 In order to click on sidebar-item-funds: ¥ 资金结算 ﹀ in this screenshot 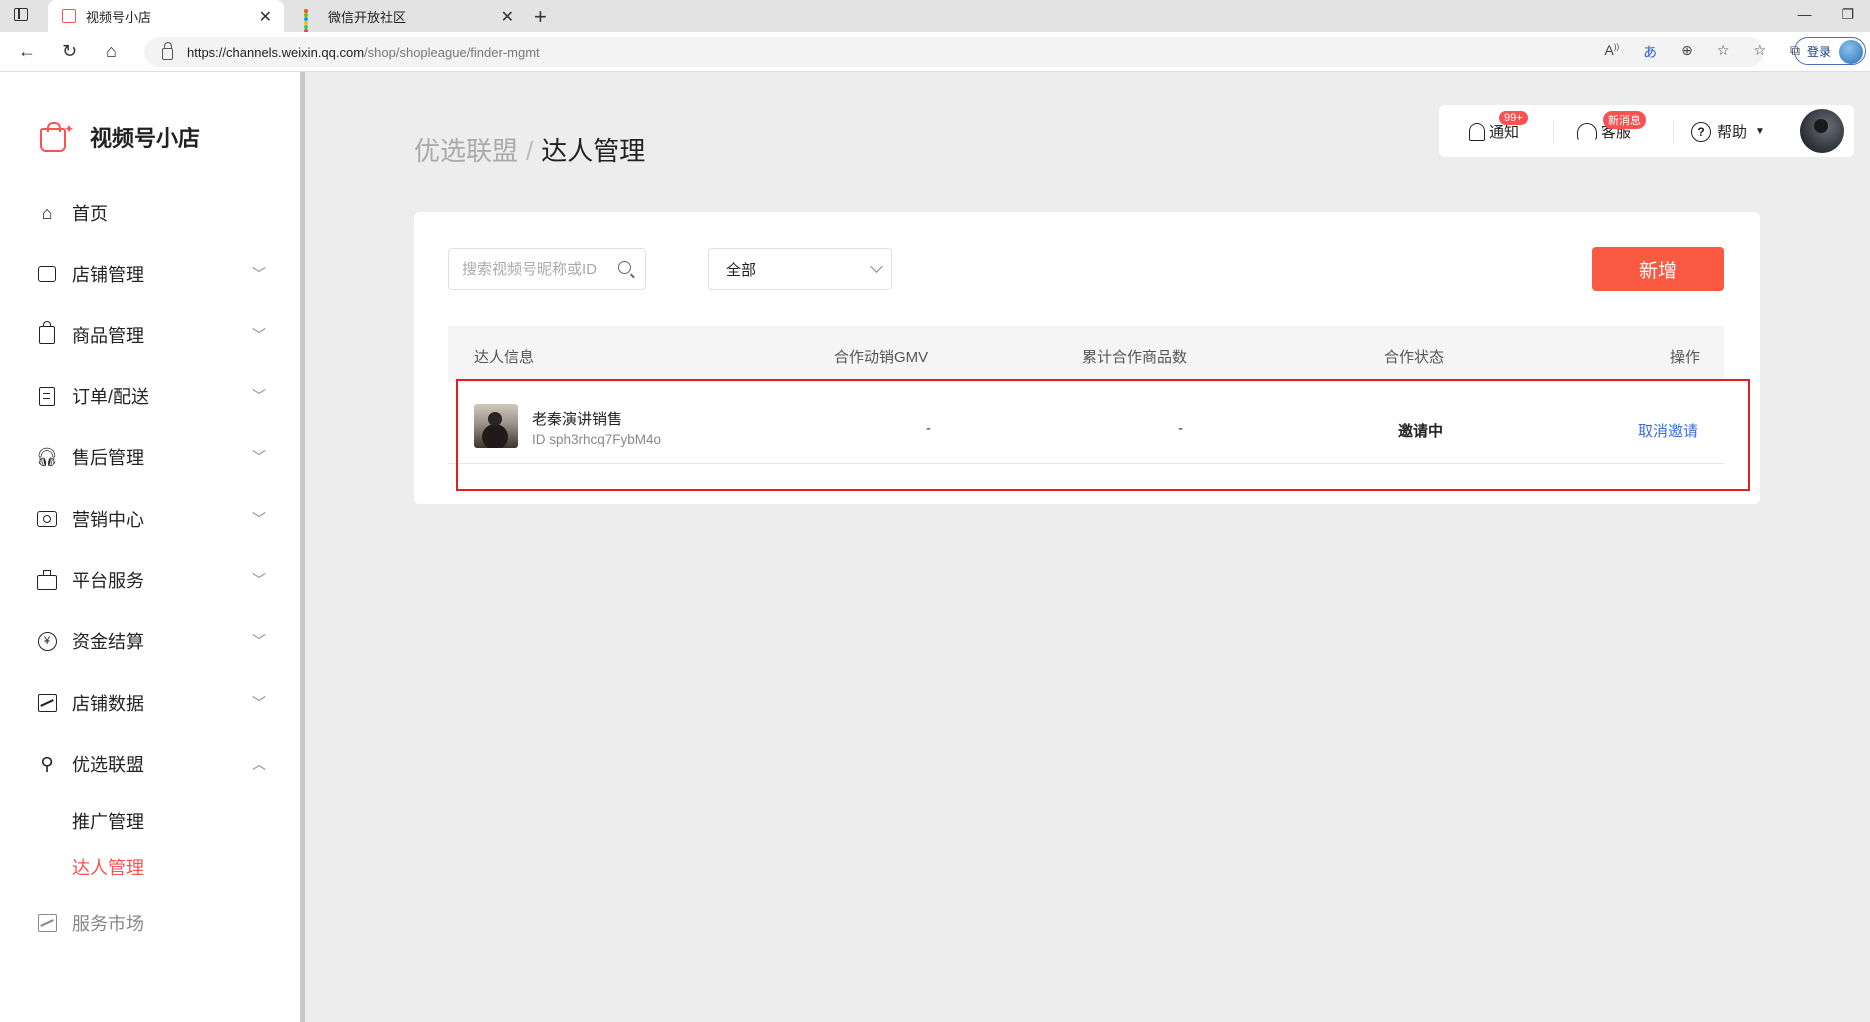, I will do `click(151, 641)`.